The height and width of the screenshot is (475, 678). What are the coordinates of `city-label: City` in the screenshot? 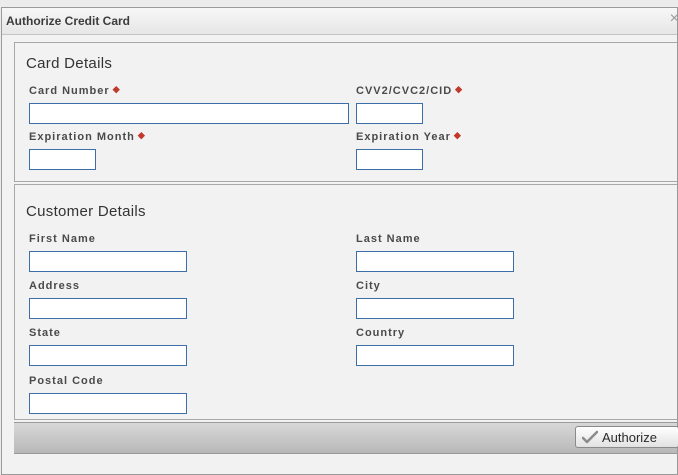 It's located at (368, 286).